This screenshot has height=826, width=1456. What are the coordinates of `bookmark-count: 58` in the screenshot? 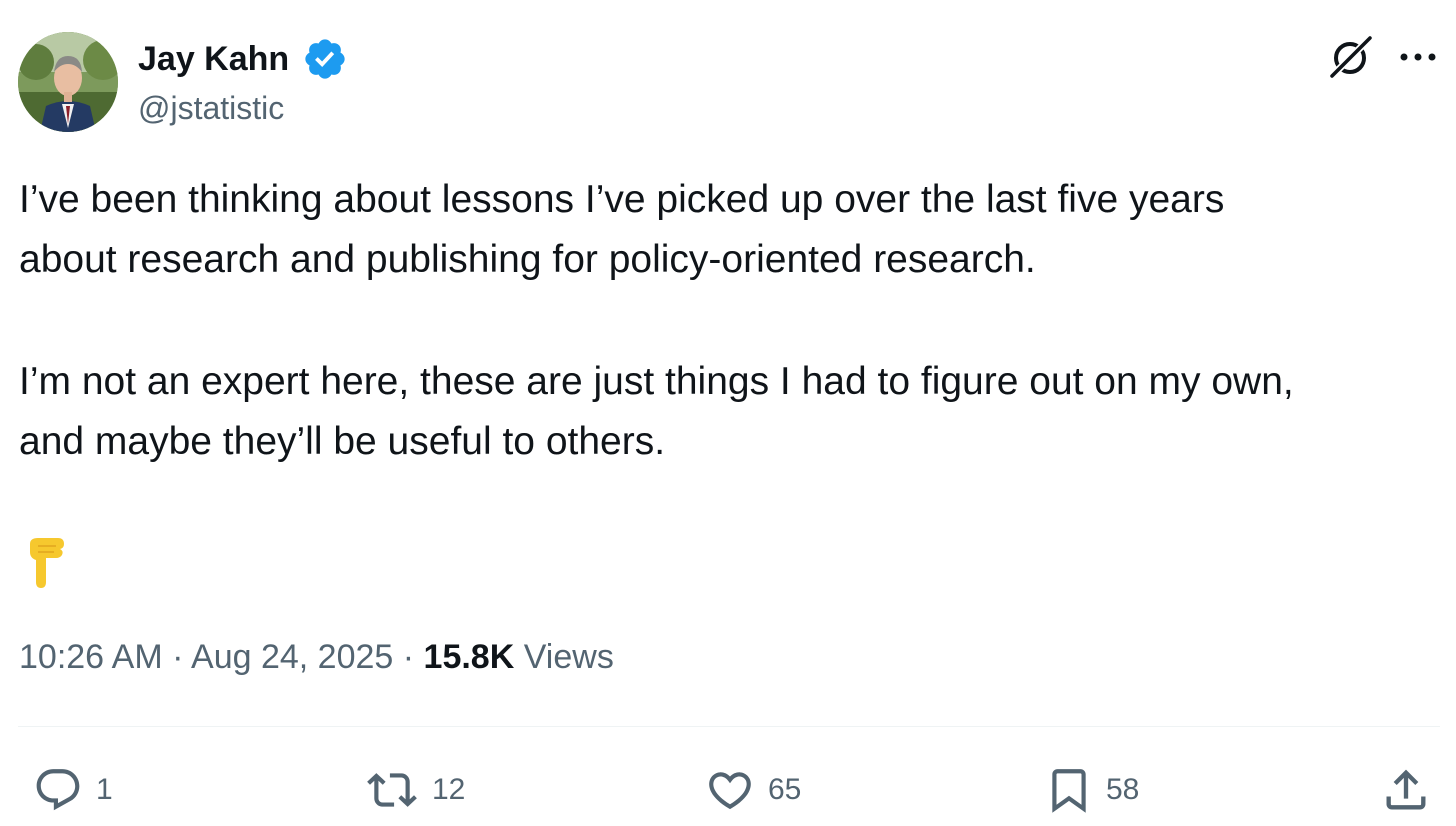 It's located at (1123, 789).